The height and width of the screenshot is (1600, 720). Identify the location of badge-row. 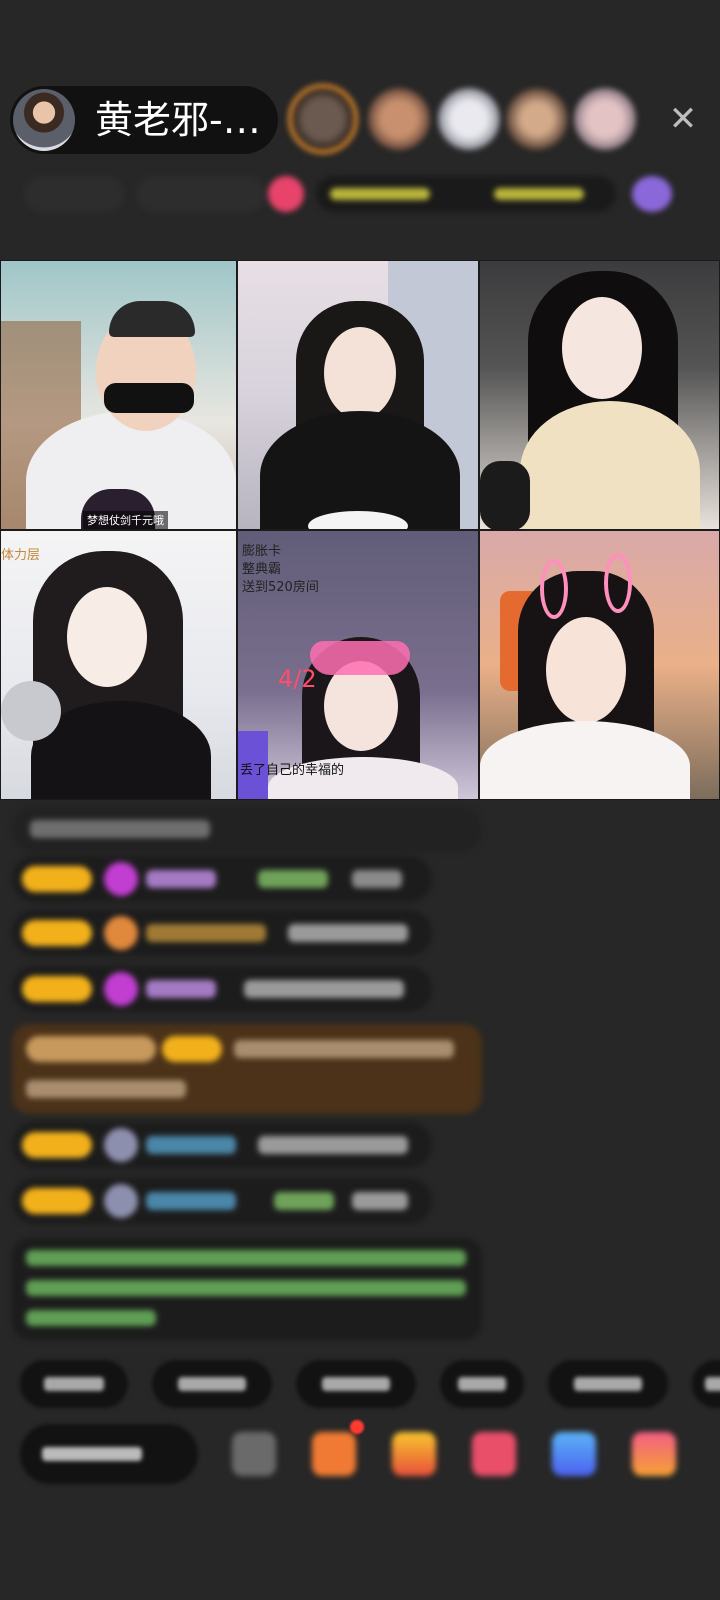
(360, 194).